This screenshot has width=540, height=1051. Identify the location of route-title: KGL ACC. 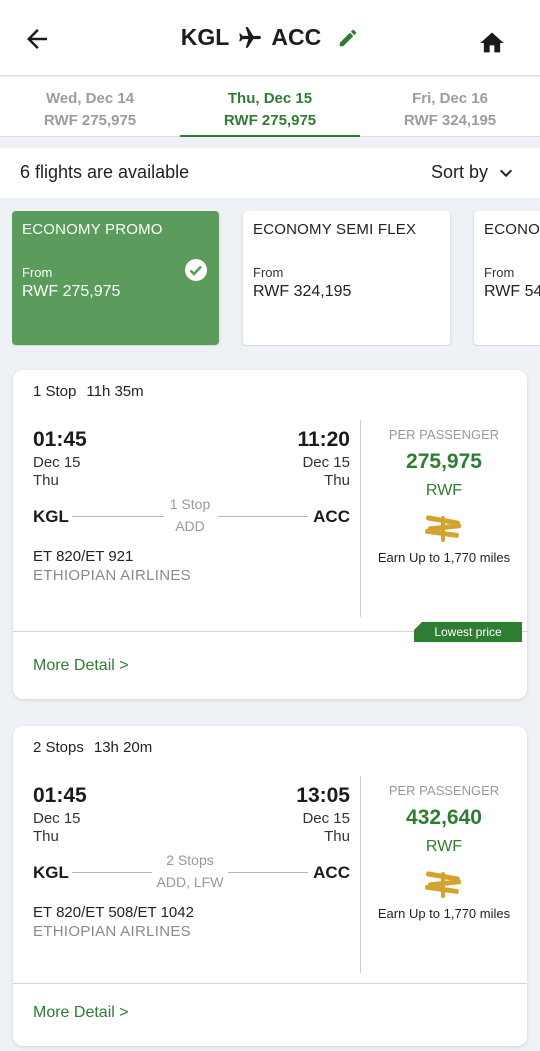
(270, 37).